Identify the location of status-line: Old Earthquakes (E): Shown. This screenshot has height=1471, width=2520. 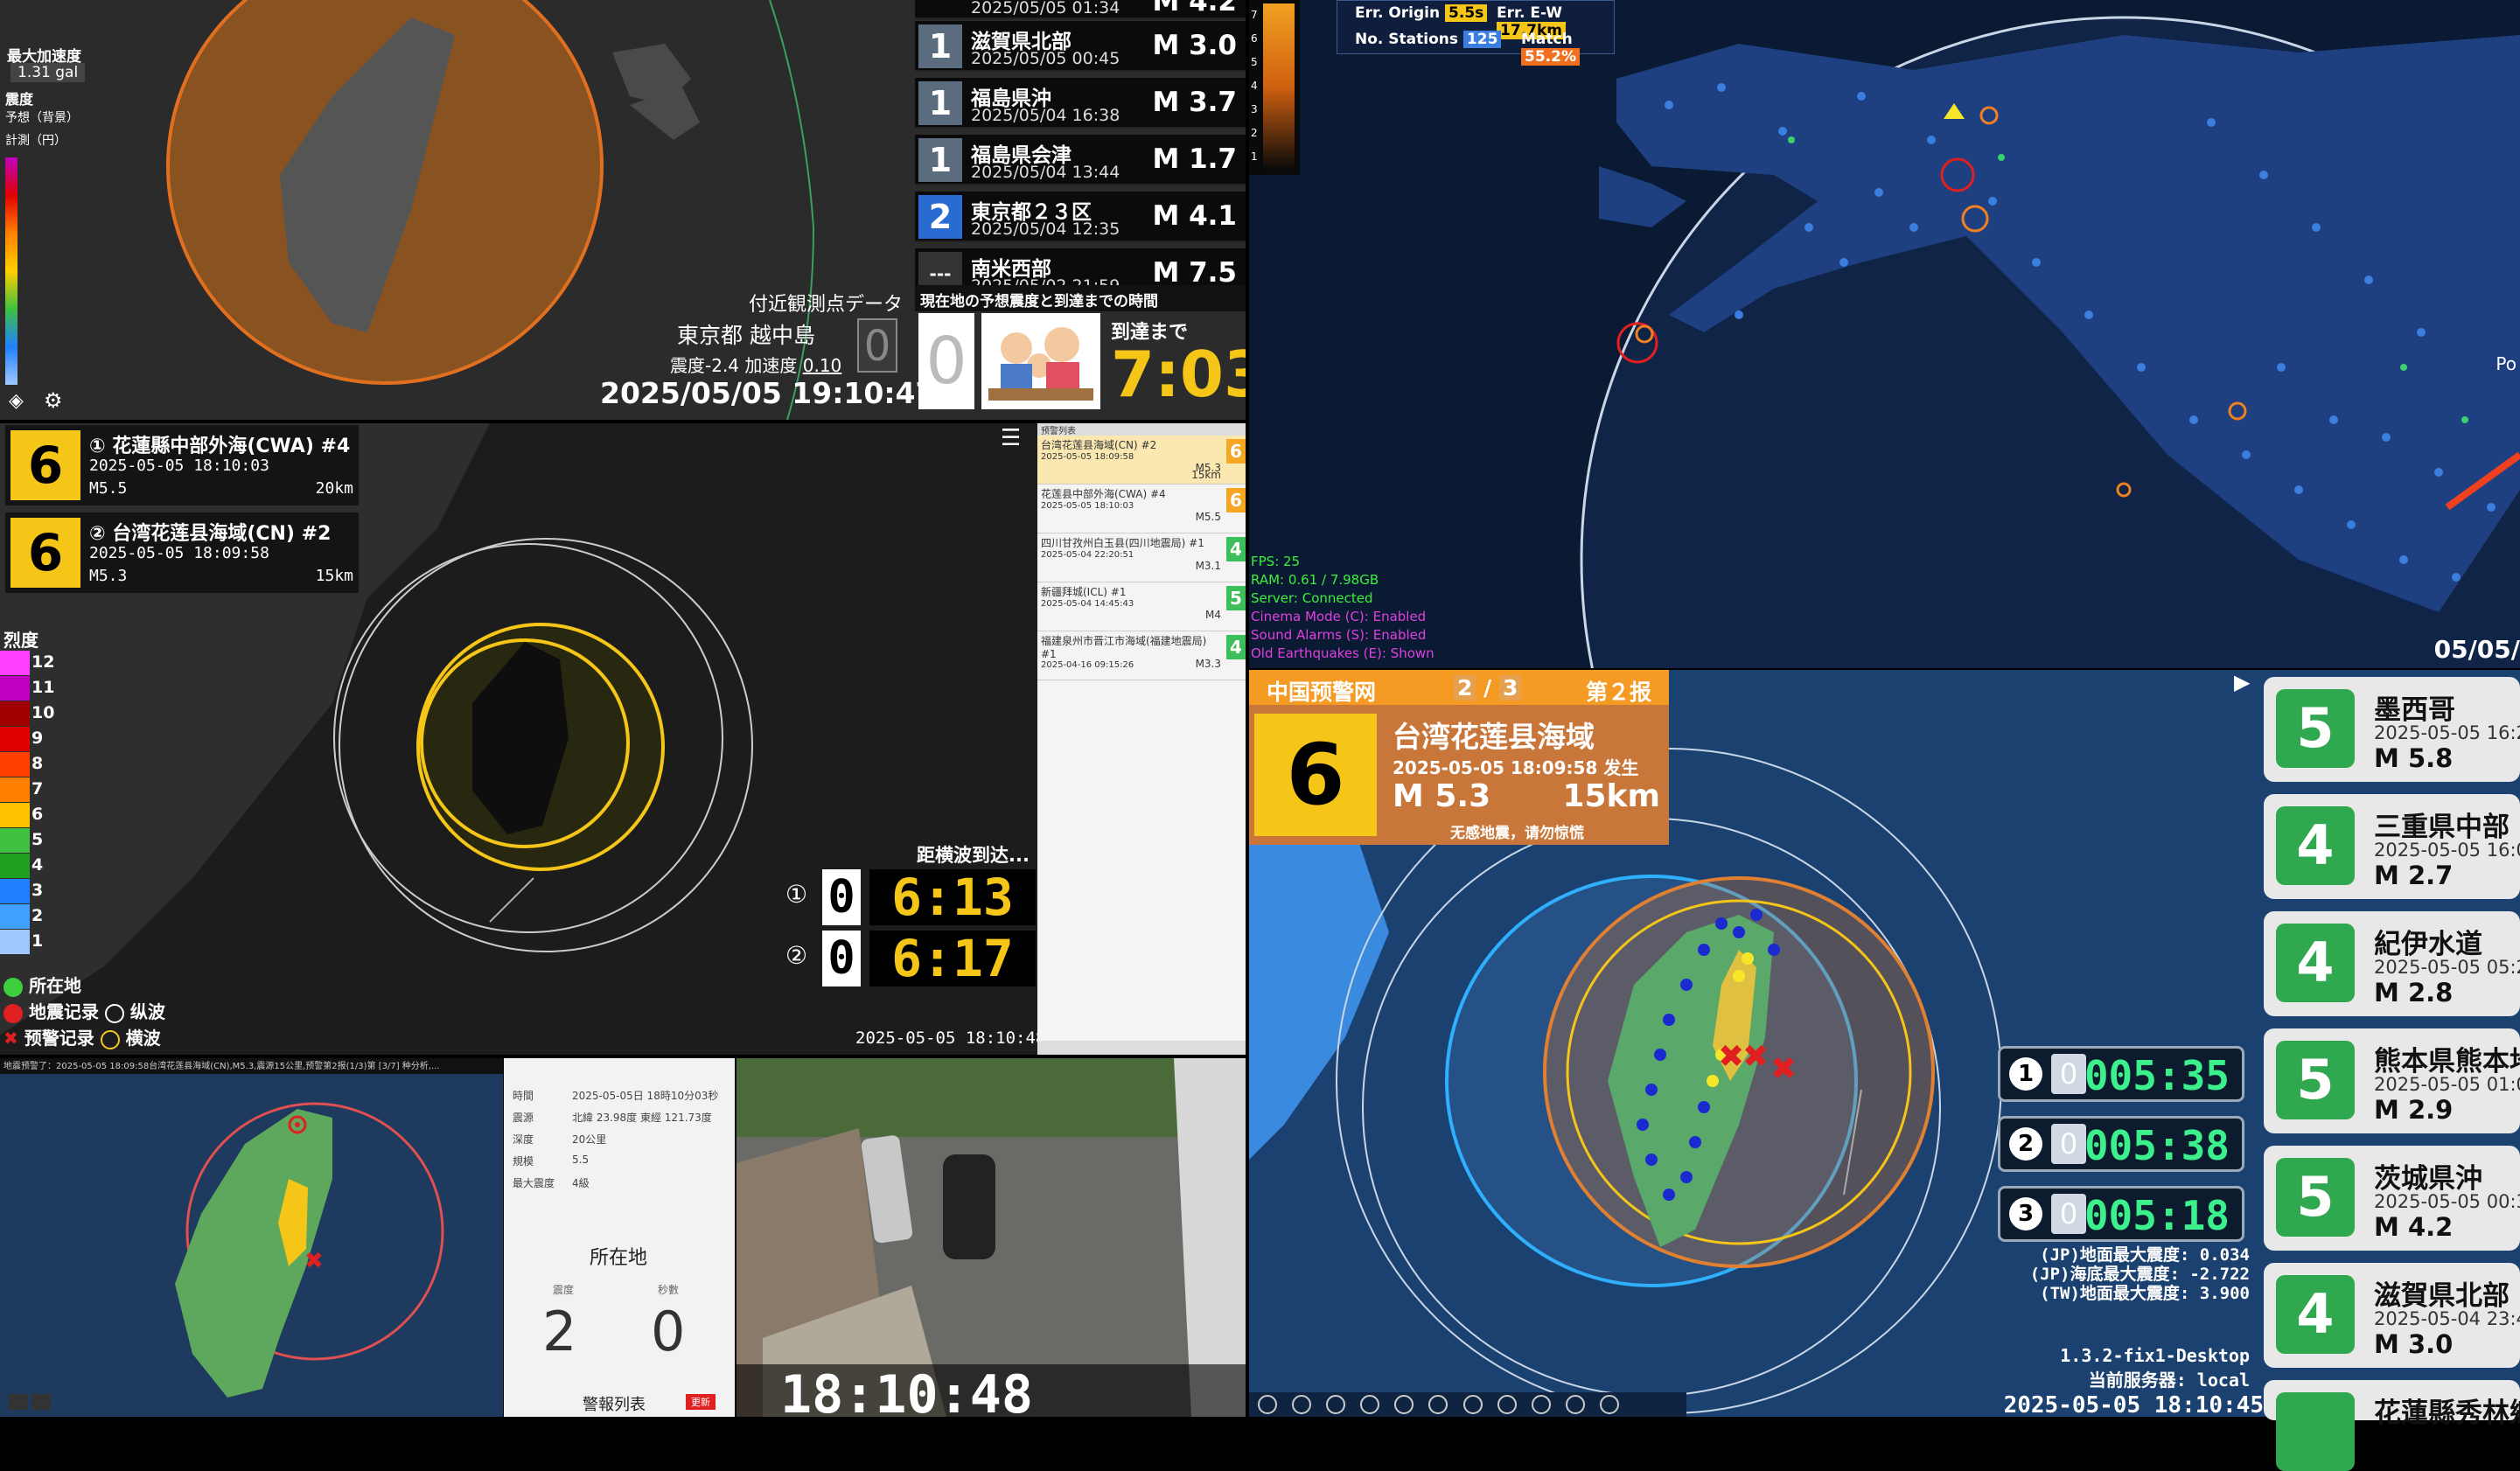
(1343, 653).